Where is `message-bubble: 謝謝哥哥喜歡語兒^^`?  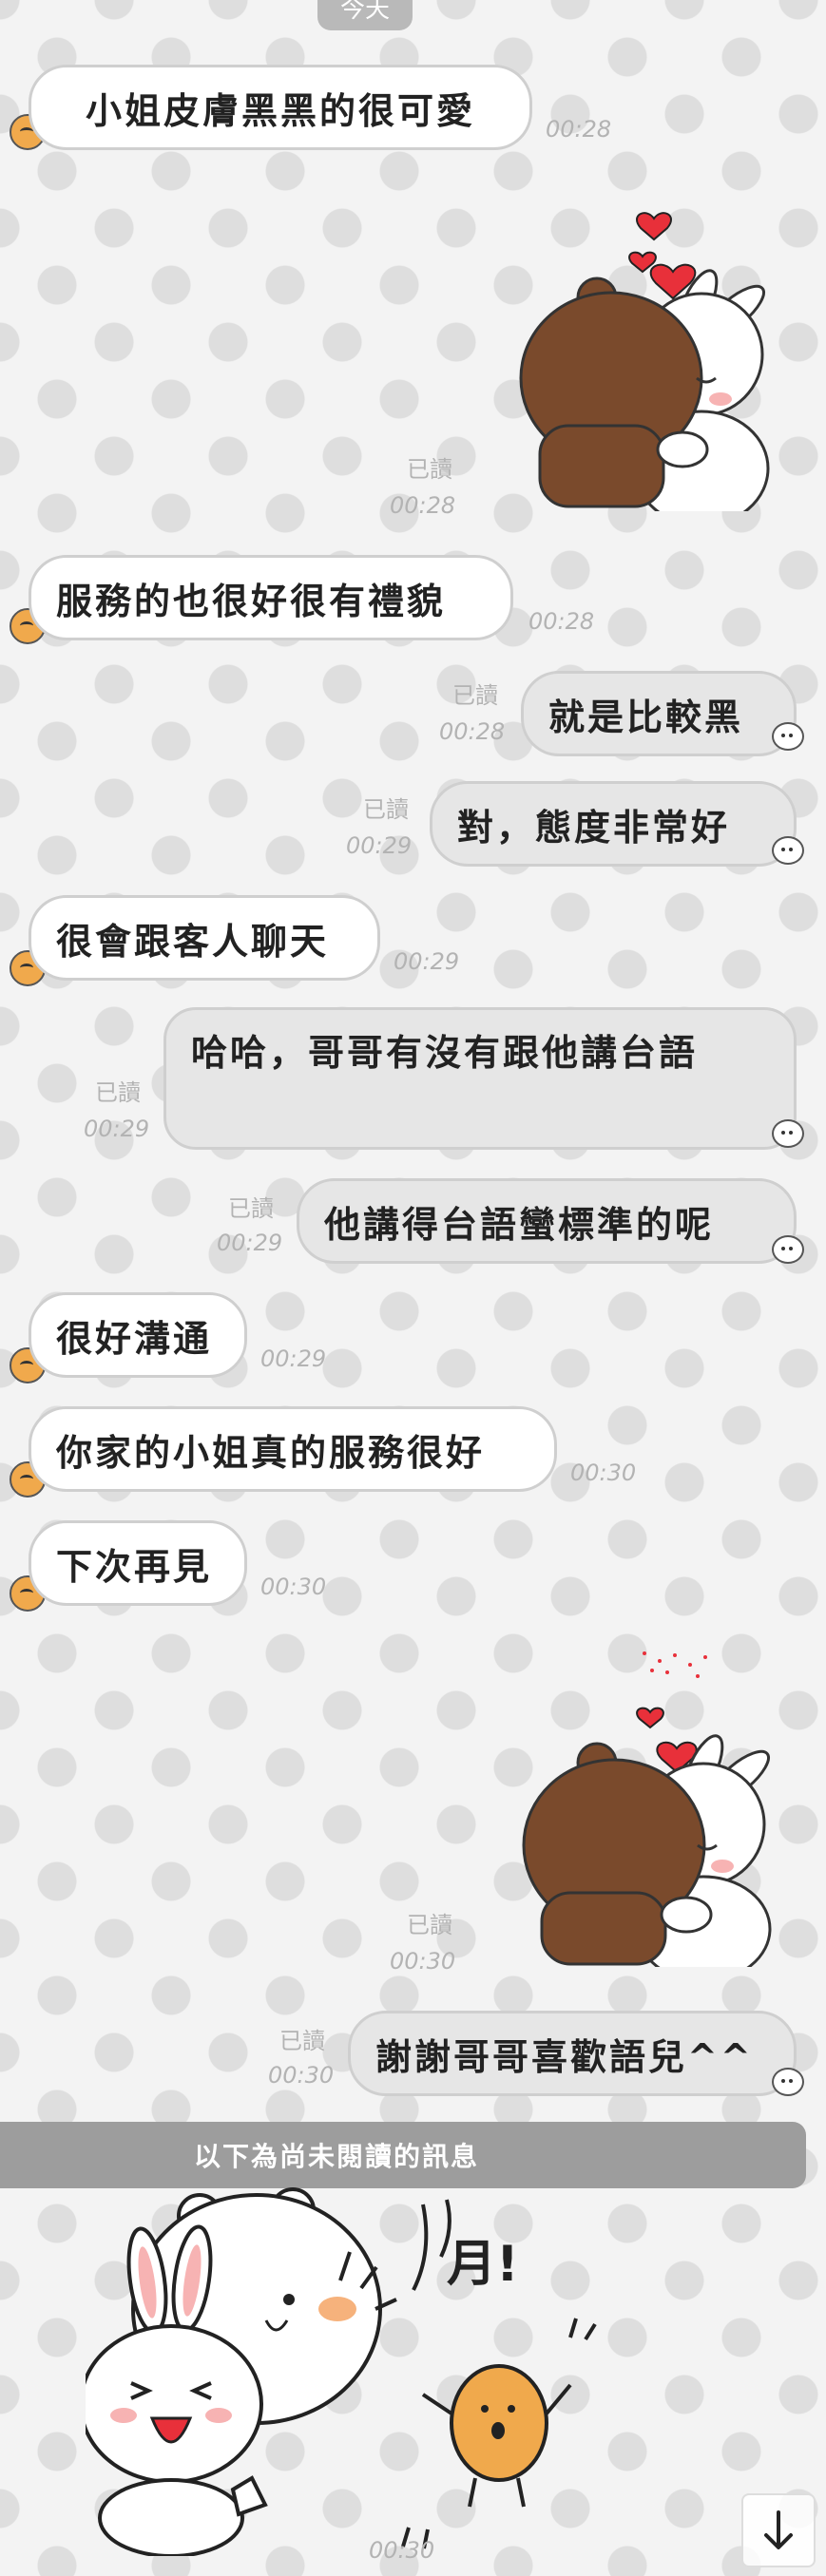 message-bubble: 謝謝哥哥喜歡語兒^^ is located at coordinates (572, 2053).